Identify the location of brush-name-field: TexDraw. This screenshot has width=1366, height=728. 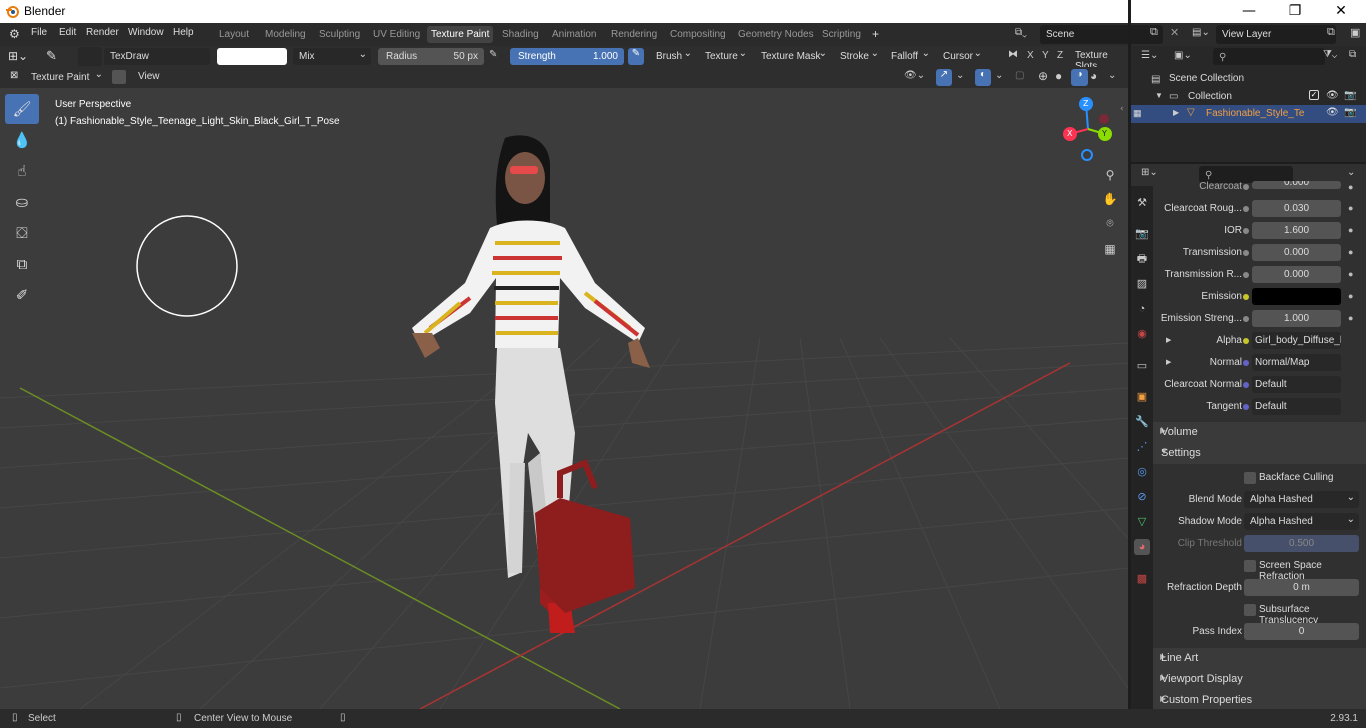
(157, 56).